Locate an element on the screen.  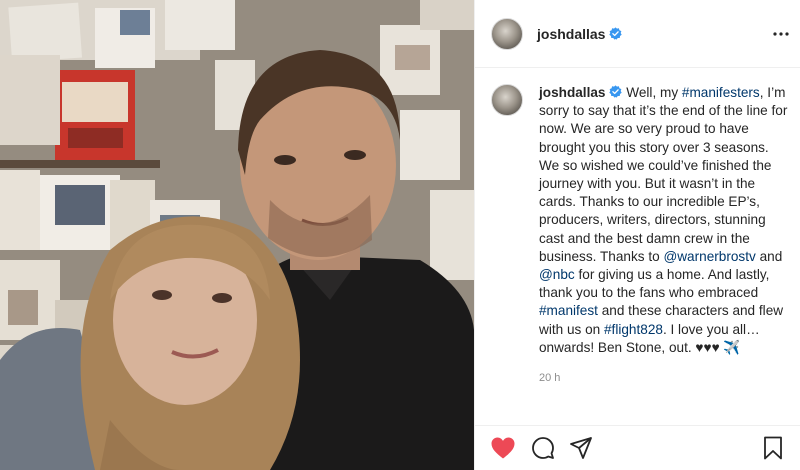
caption-avatar is located at coordinates (507, 100).